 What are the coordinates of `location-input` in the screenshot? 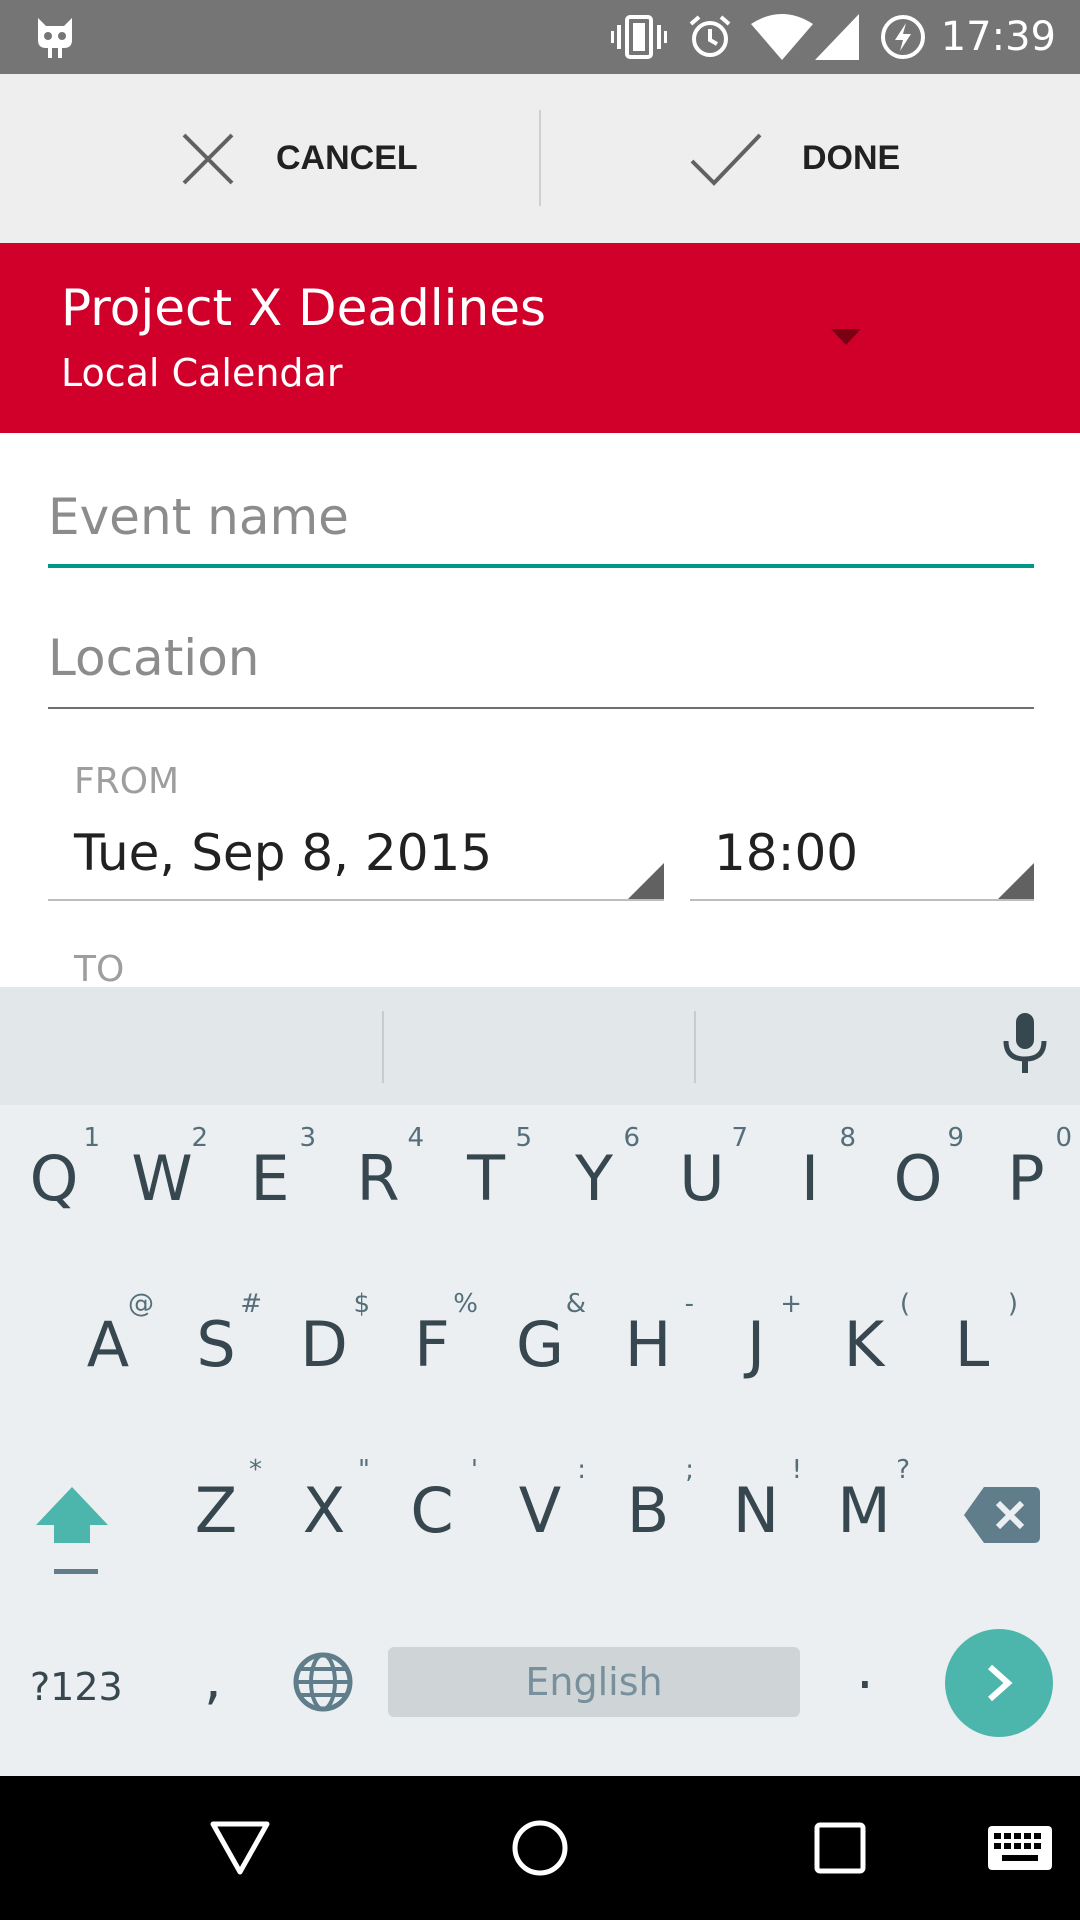 It's located at (541, 658).